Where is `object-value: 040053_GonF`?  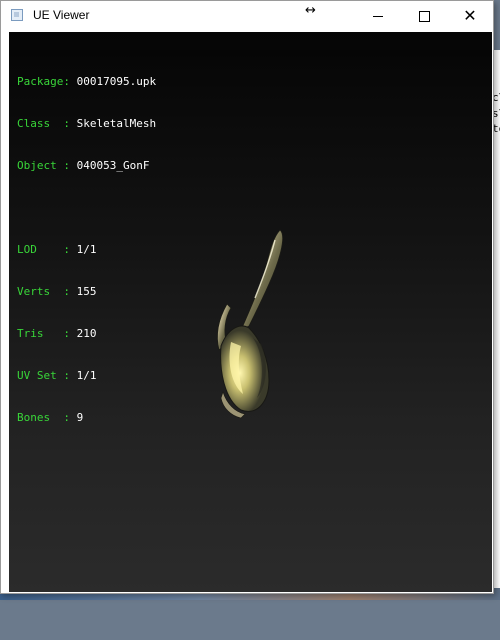
object-value: 040053_GonF is located at coordinates (113, 165).